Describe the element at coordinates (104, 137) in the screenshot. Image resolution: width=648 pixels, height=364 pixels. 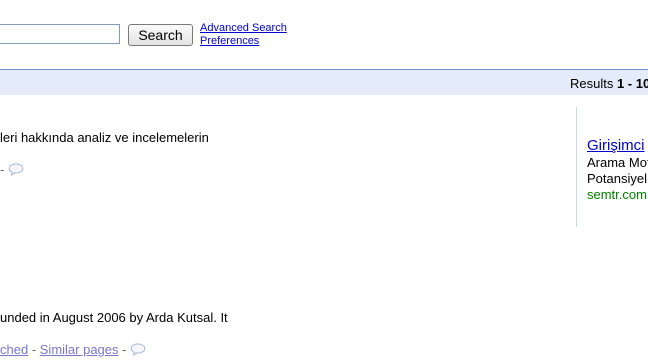
I see `result-snippet: leri hakkında analiz ve incelemelerin` at that location.